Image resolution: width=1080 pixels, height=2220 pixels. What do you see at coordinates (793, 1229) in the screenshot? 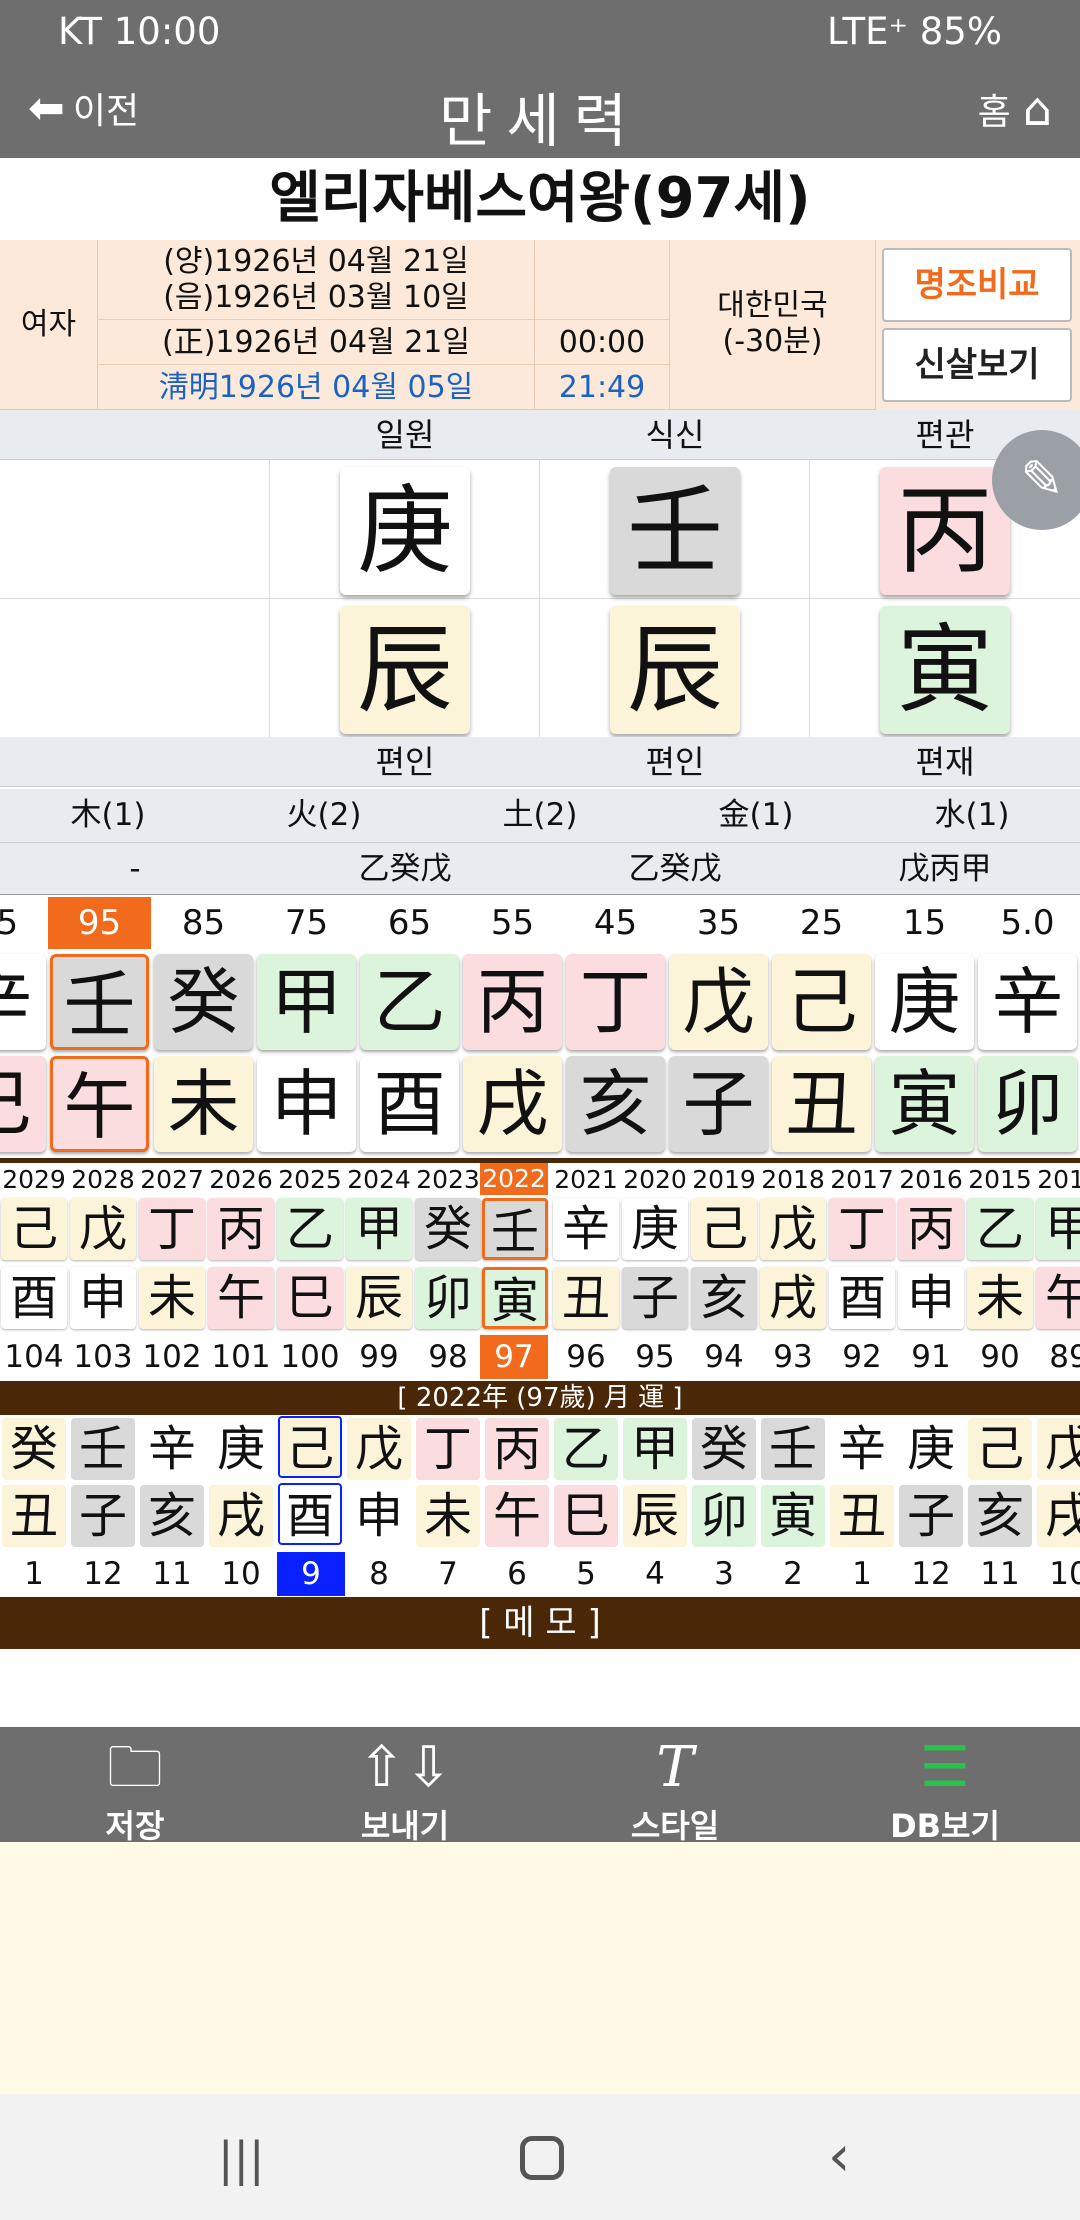
I see `year-stem: 戊` at bounding box center [793, 1229].